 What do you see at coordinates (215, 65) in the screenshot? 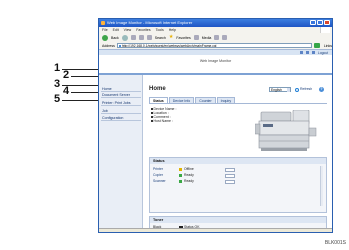
I see `page-header: Web Image Monitor` at bounding box center [215, 65].